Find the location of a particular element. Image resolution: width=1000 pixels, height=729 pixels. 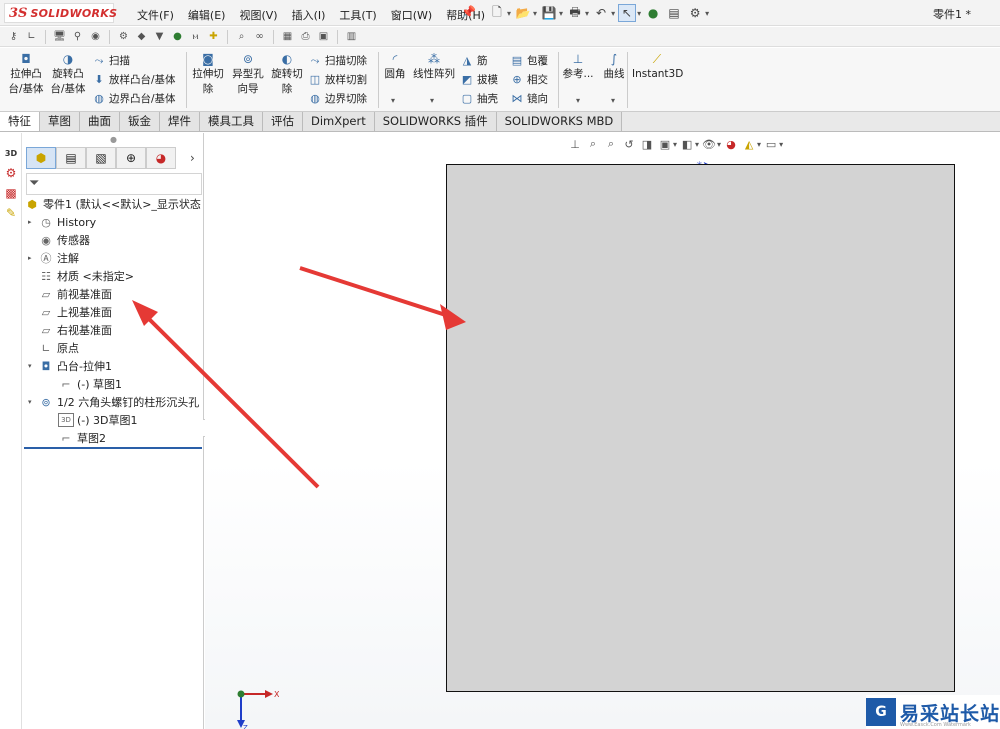

previous-view-icon: ↺ is located at coordinates (629, 144).